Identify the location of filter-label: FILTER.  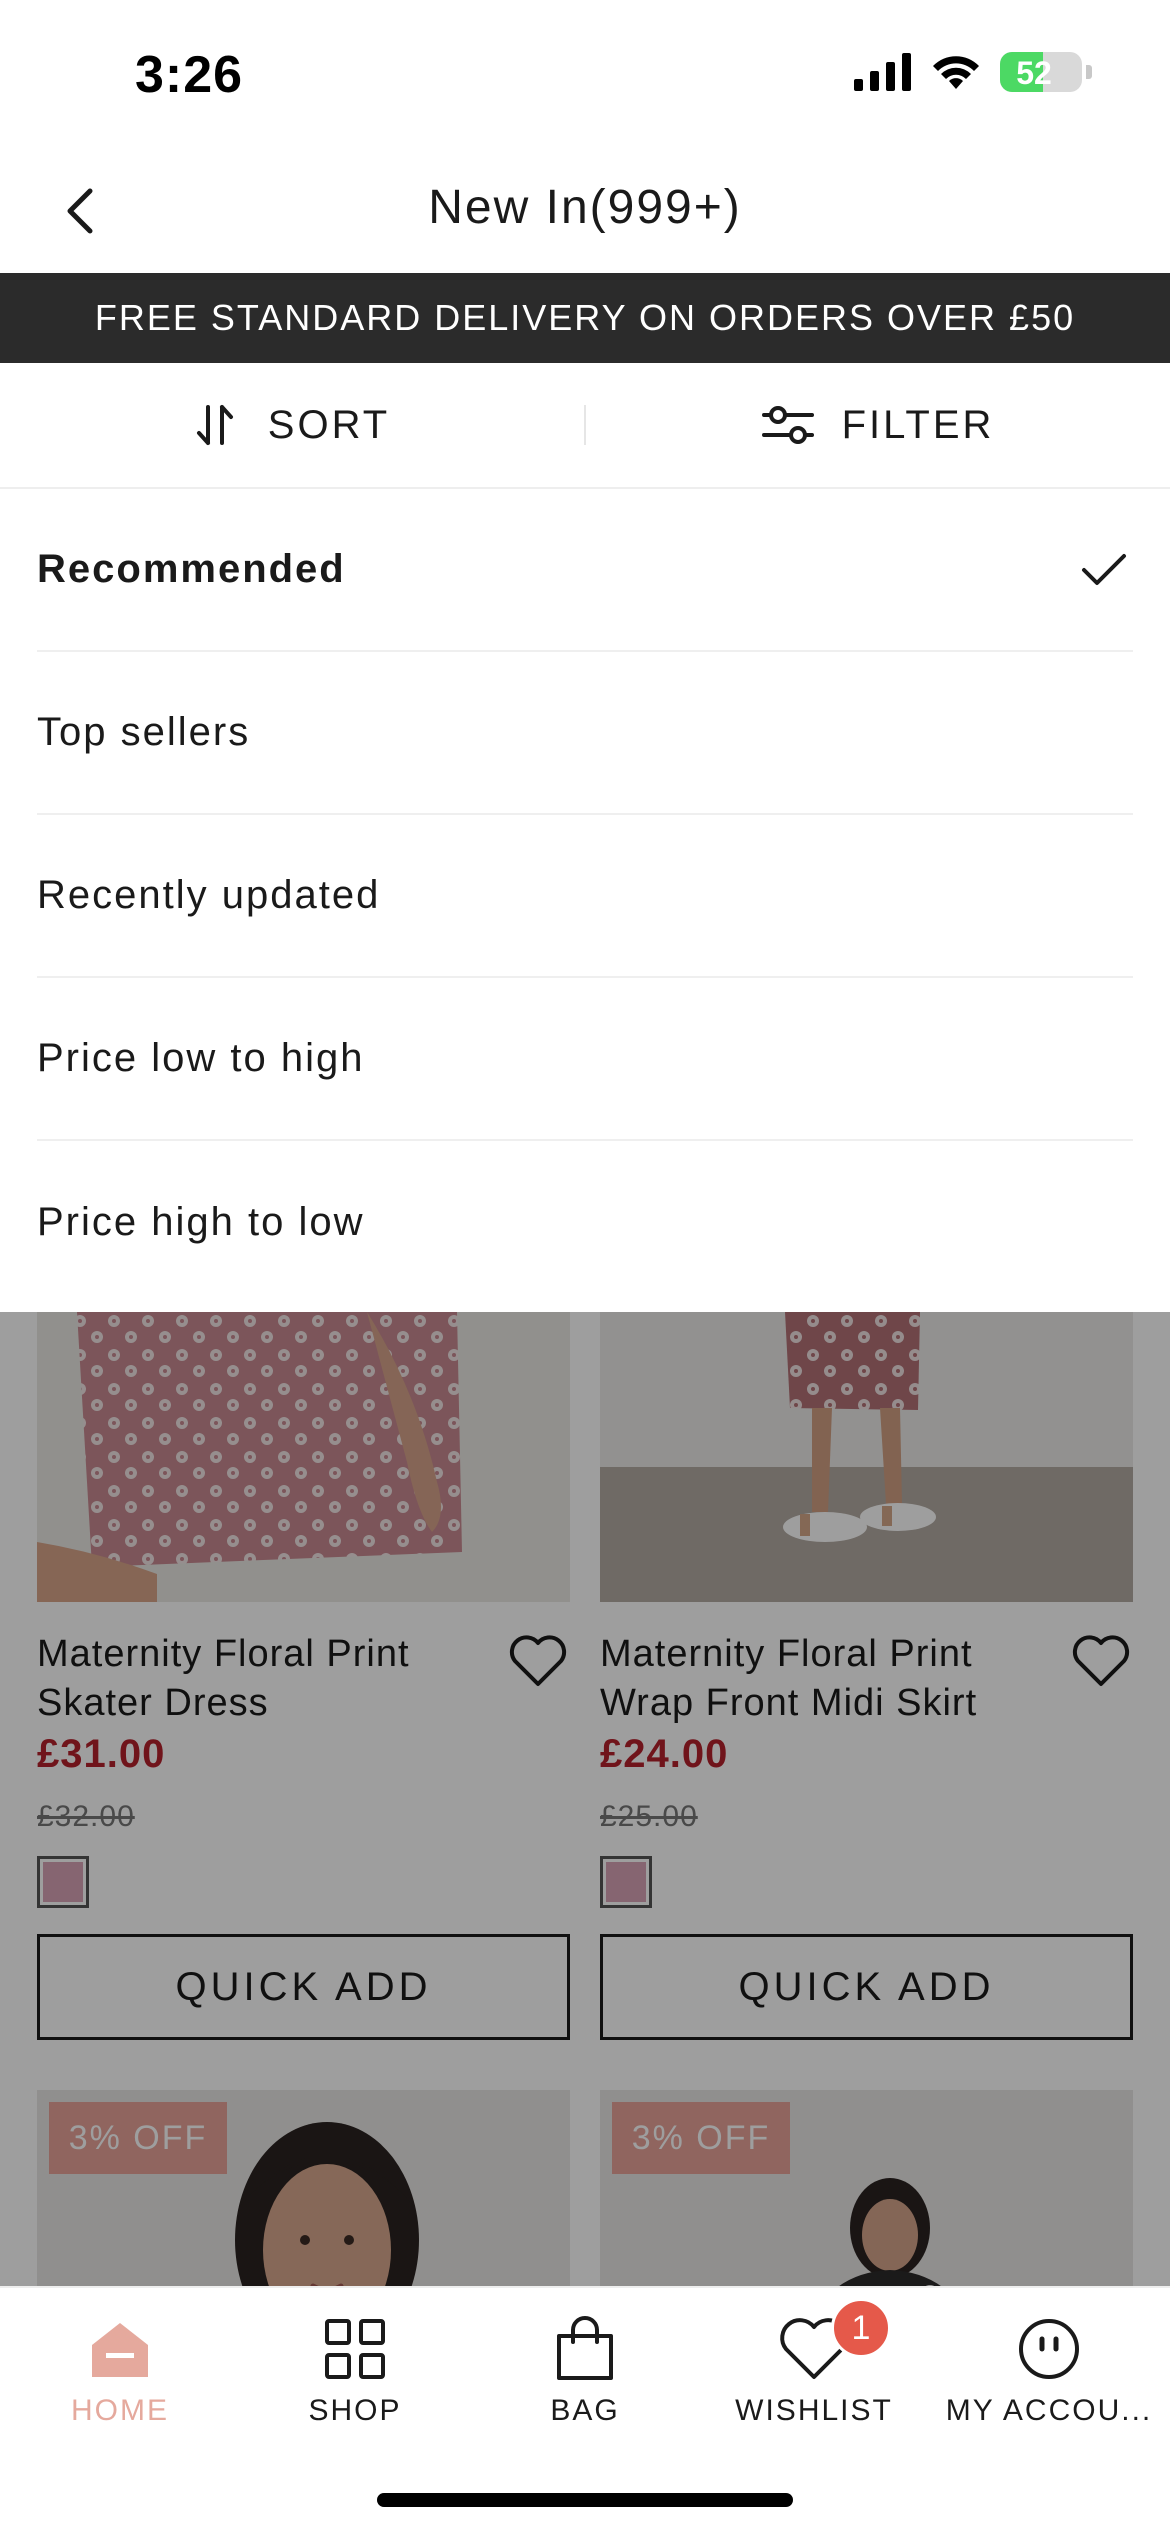
(918, 424).